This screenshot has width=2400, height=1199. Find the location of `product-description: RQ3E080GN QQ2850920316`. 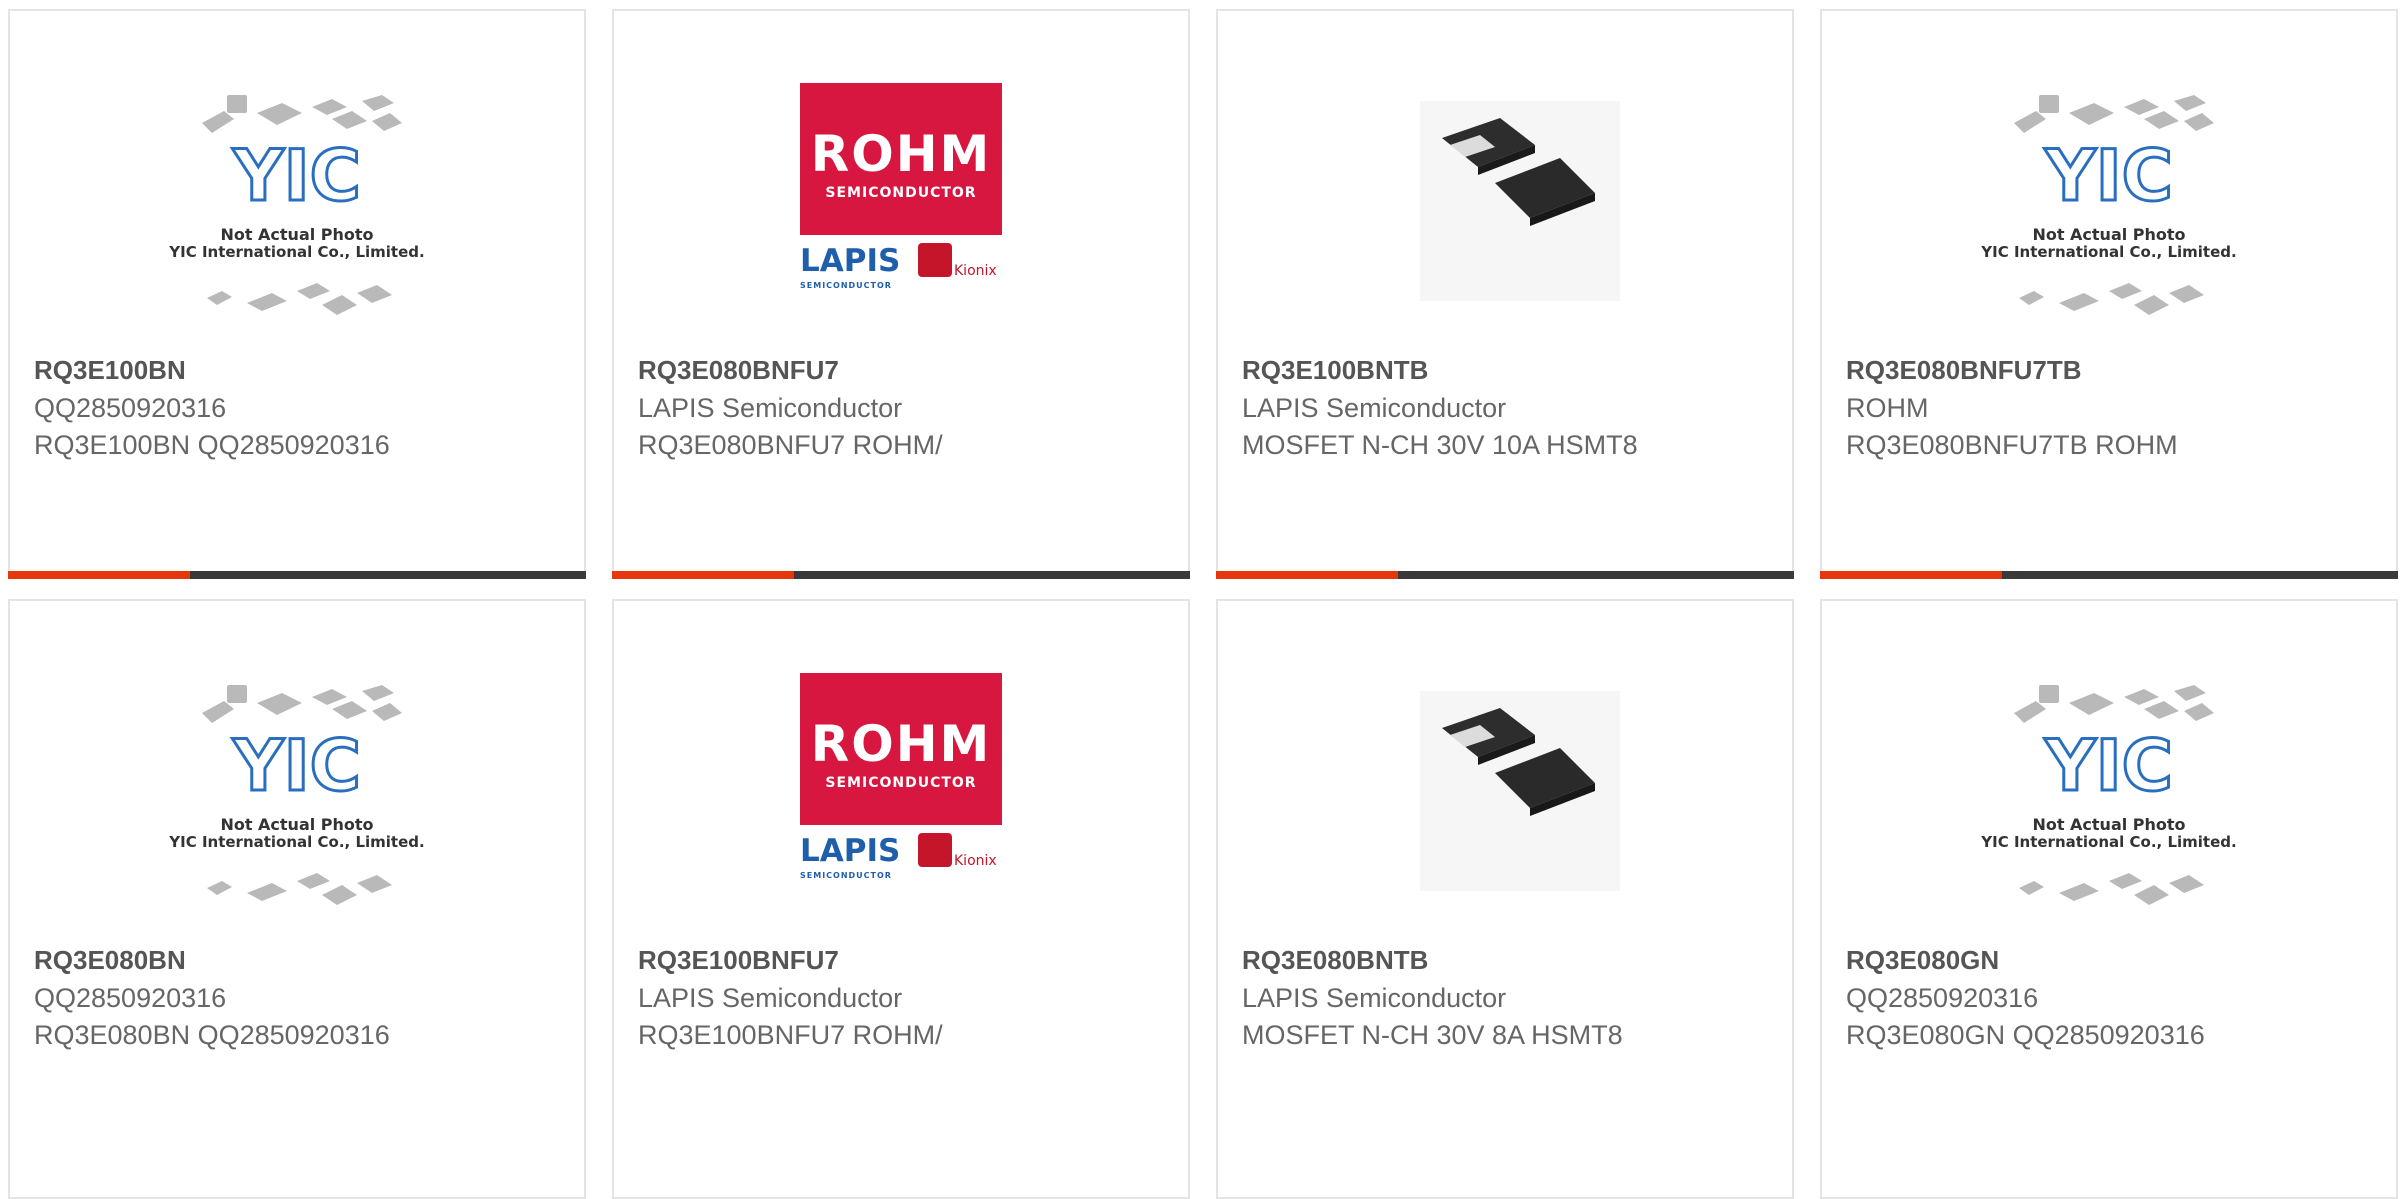

product-description: RQ3E080GN QQ2850920316 is located at coordinates (2025, 1035).